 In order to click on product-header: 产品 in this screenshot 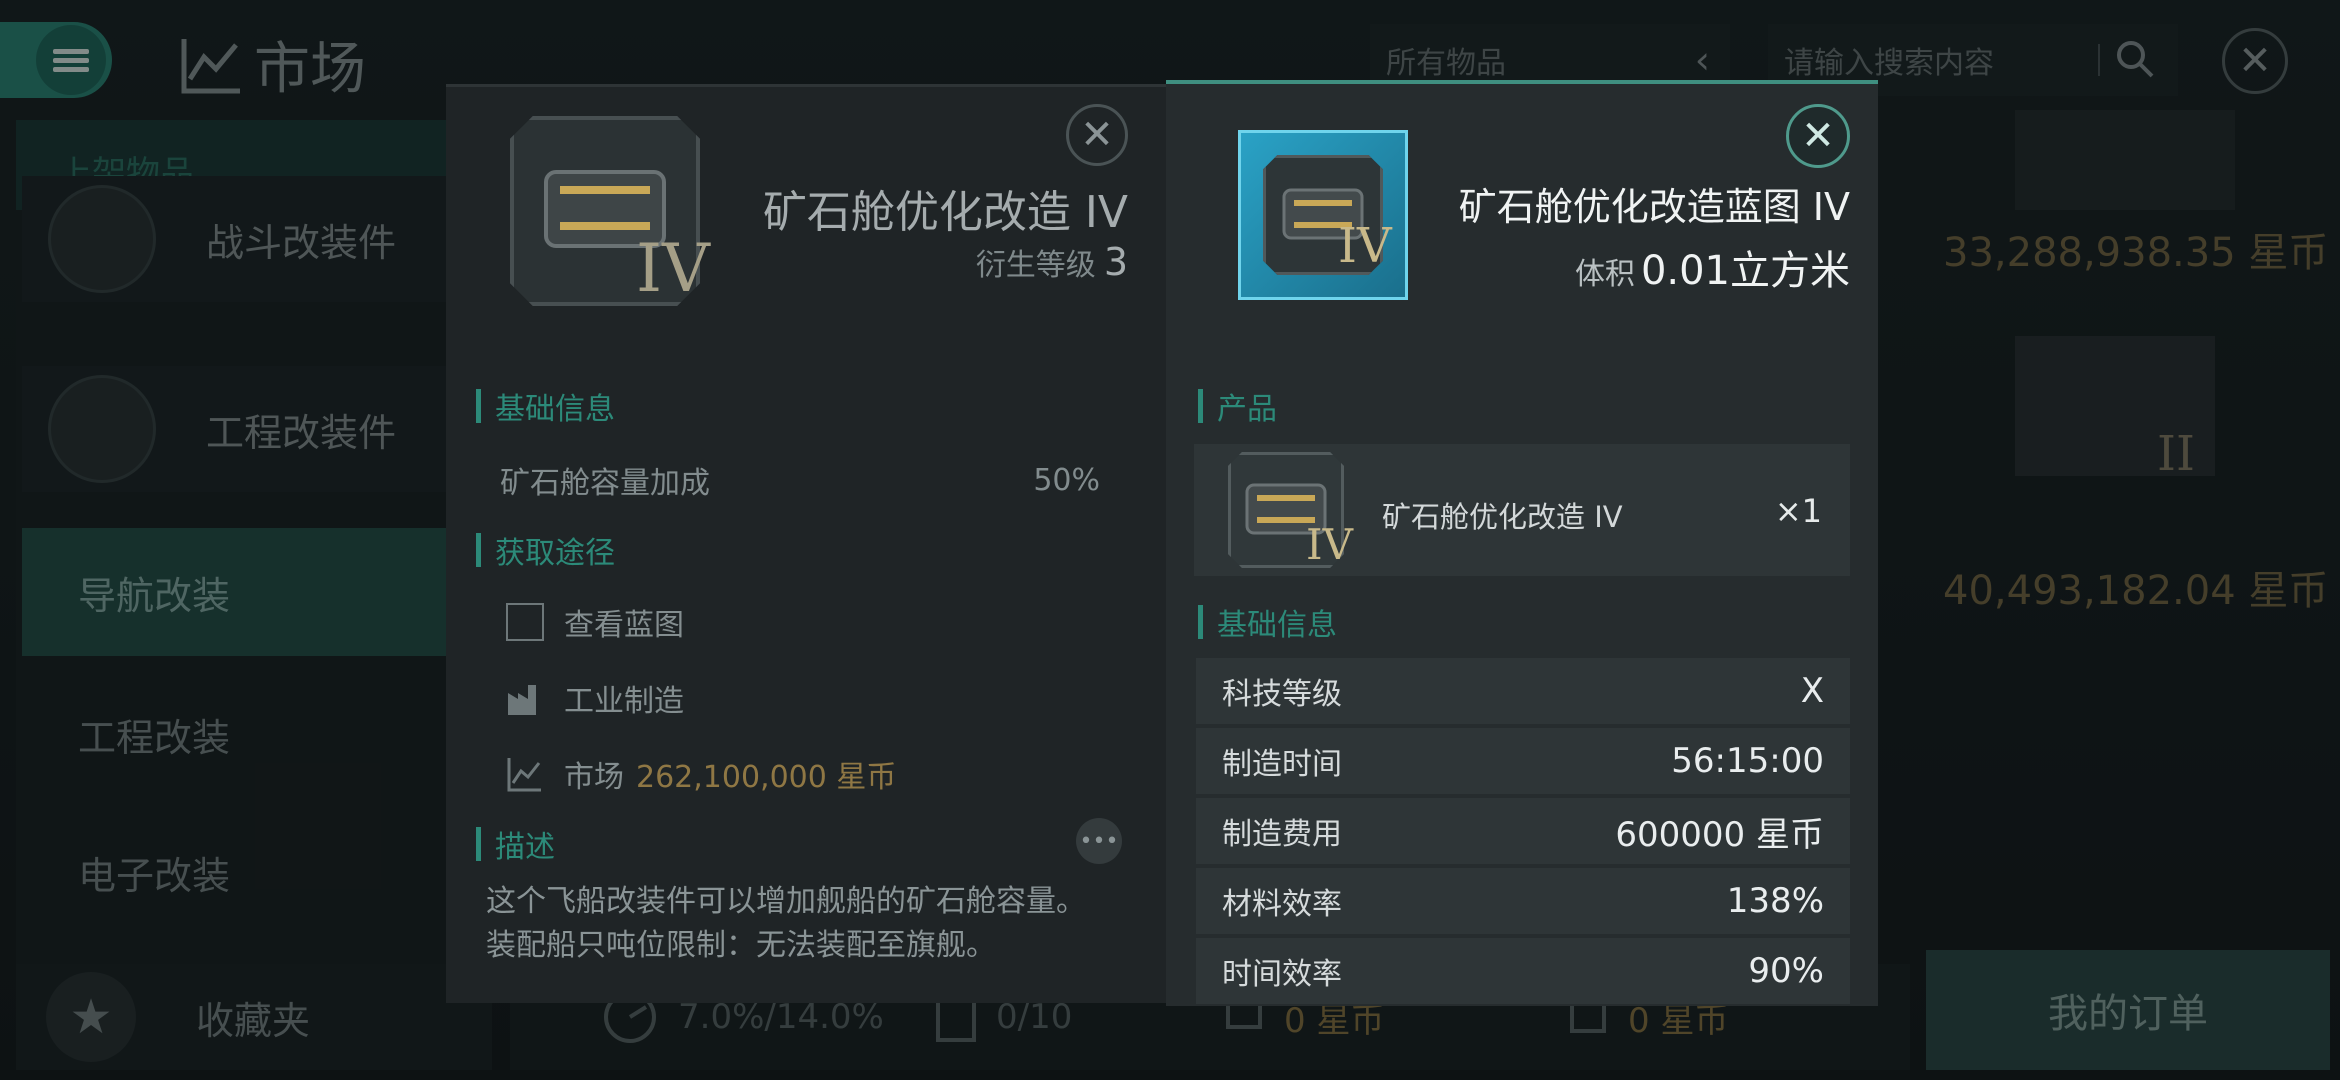, I will do `click(1237, 406)`.